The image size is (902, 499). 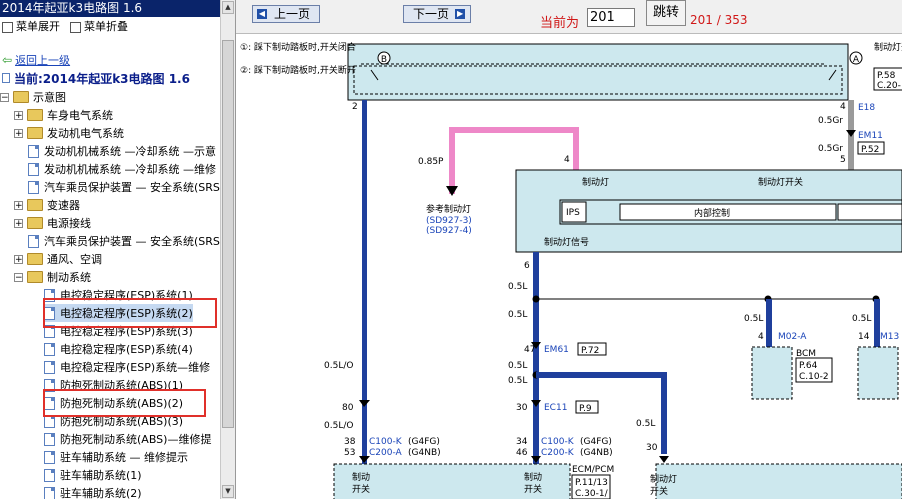 What do you see at coordinates (598, 72) in the screenshot?
I see `brake-switch-box` at bounding box center [598, 72].